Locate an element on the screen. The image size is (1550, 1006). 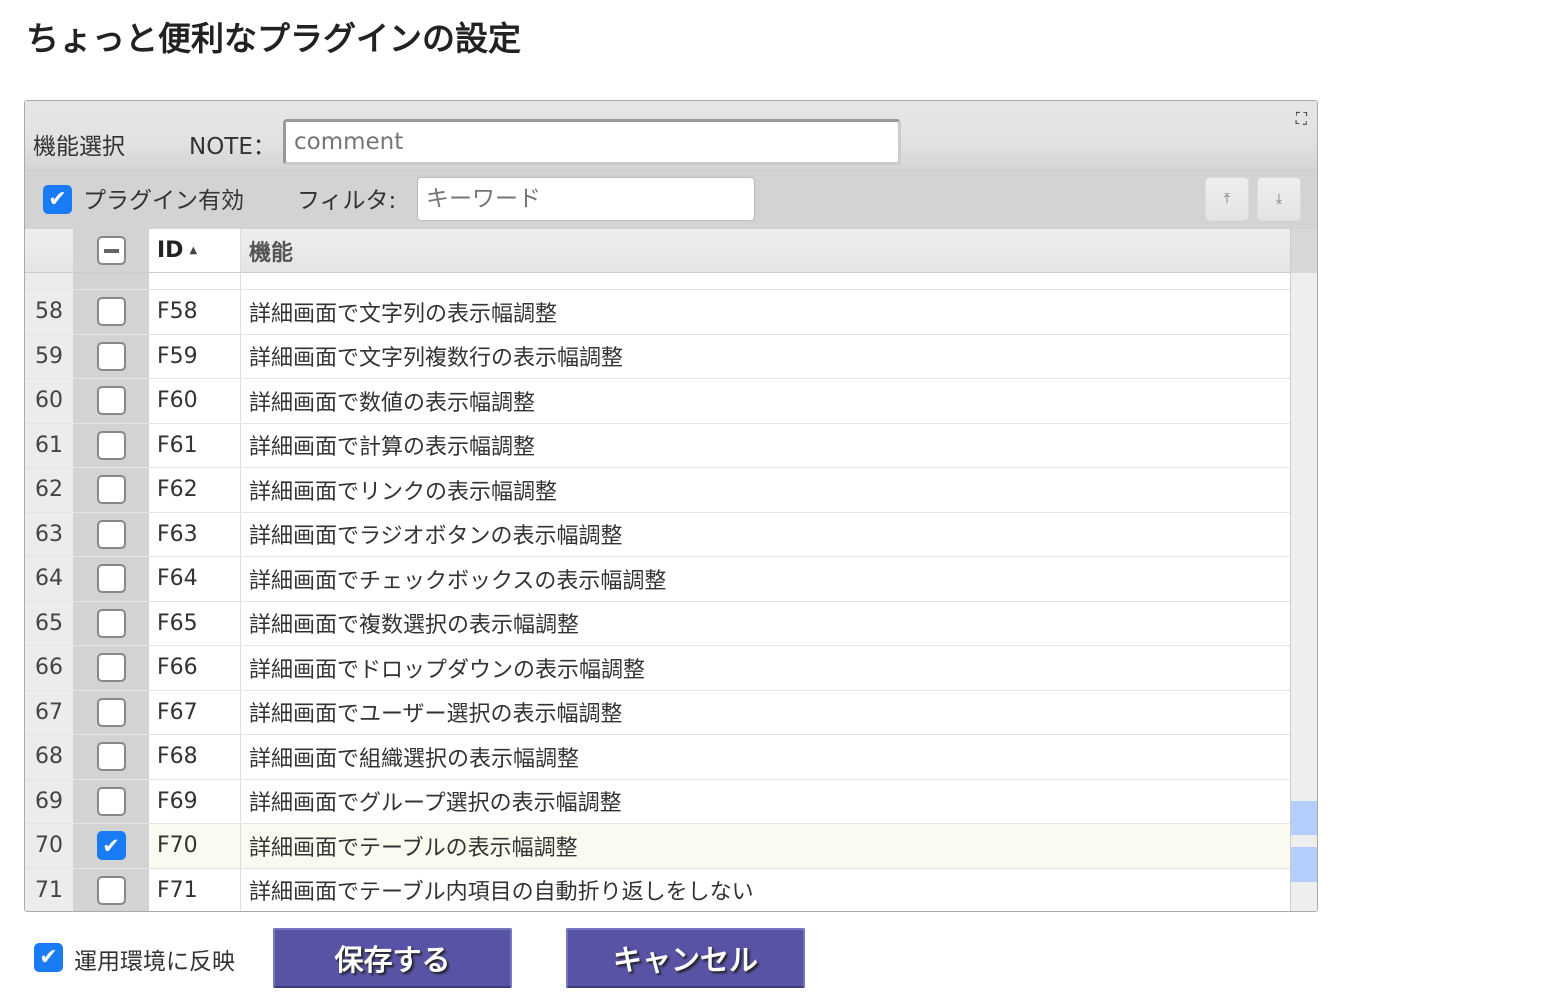
expand-icon: ⛶ is located at coordinates (1301, 119).